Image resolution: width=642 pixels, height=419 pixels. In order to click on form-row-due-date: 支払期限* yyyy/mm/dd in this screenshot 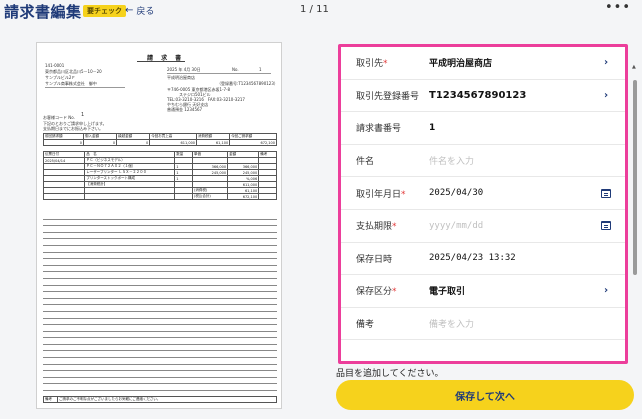, I will do `click(483, 226)`.